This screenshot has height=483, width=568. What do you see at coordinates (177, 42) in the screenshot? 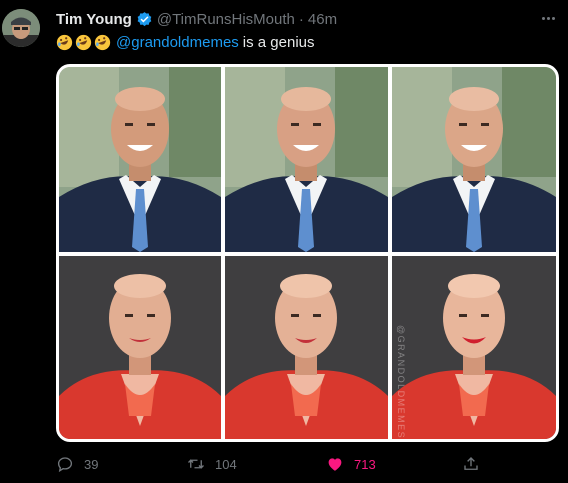
I see `mention-link: @grandoldmemes` at bounding box center [177, 42].